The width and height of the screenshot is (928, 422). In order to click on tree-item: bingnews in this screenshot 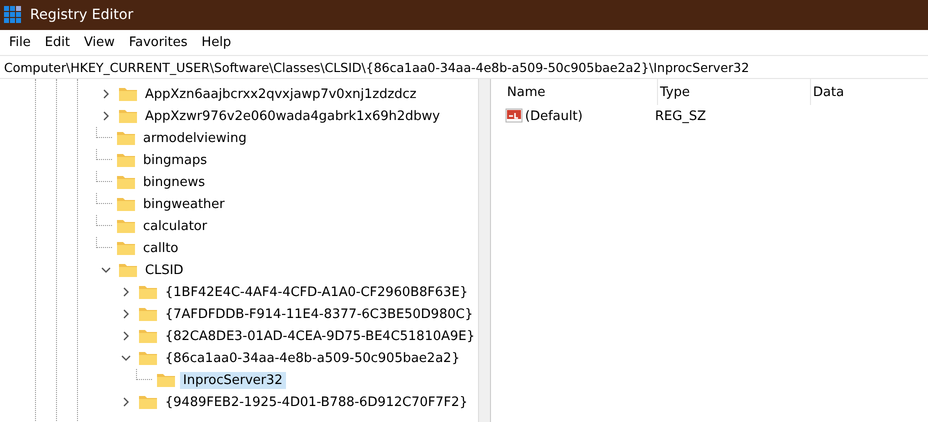, I will do `click(174, 182)`.